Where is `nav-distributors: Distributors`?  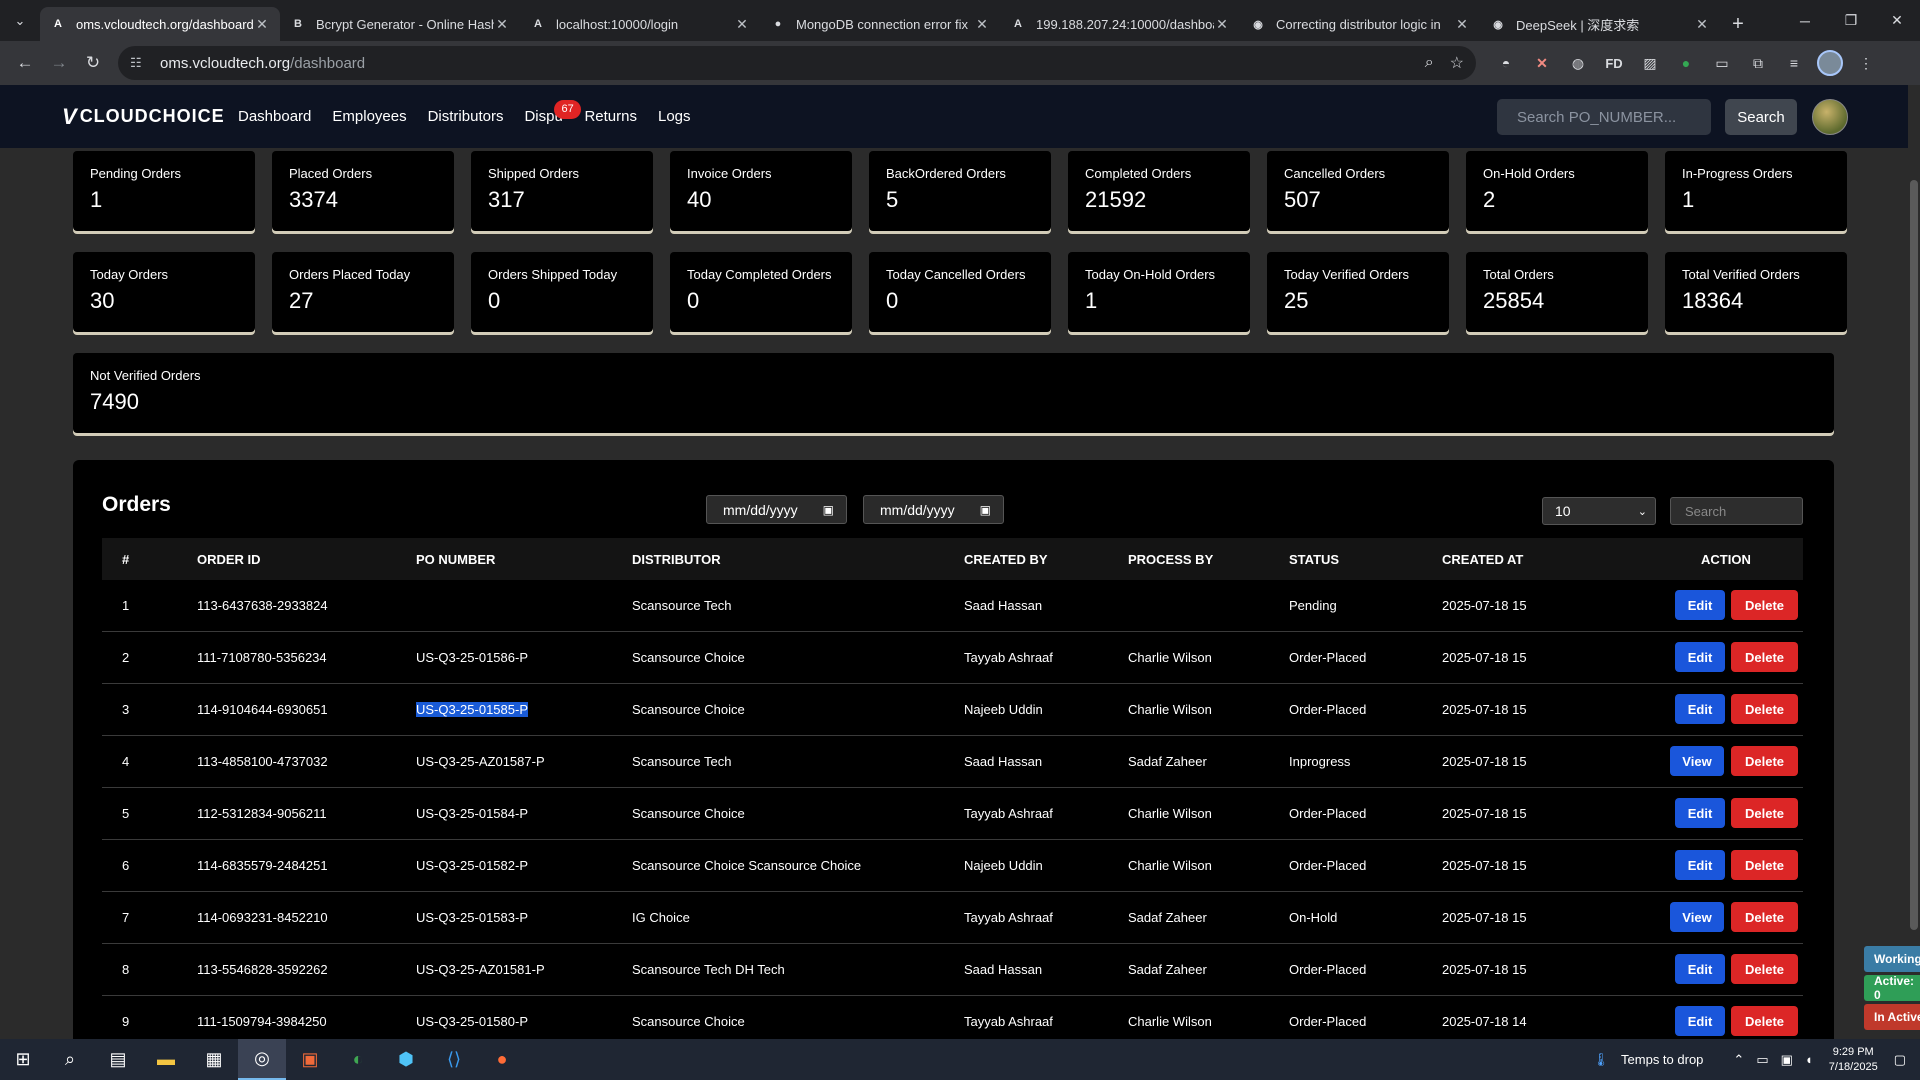
nav-distributors: Distributors is located at coordinates (466, 116).